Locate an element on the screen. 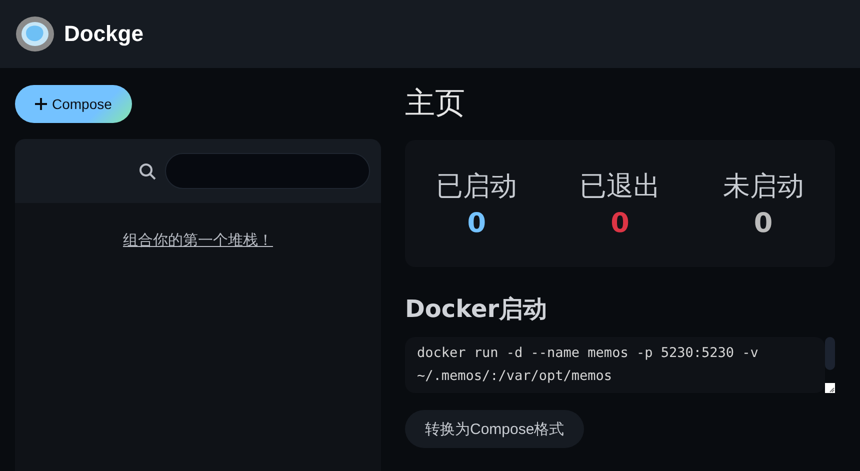 This screenshot has height=471, width=860. app-name: Dockge is located at coordinates (104, 34).